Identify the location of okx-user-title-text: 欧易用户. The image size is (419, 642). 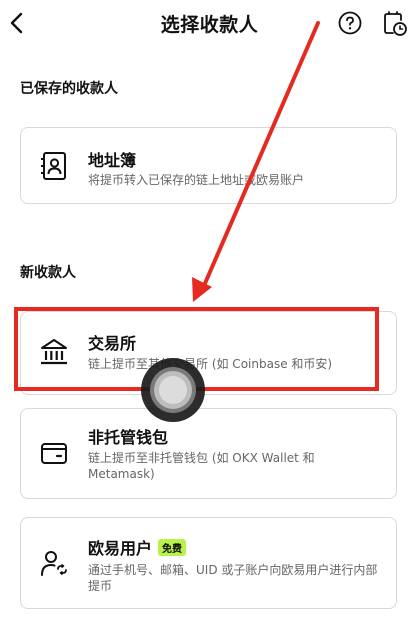
(120, 548).